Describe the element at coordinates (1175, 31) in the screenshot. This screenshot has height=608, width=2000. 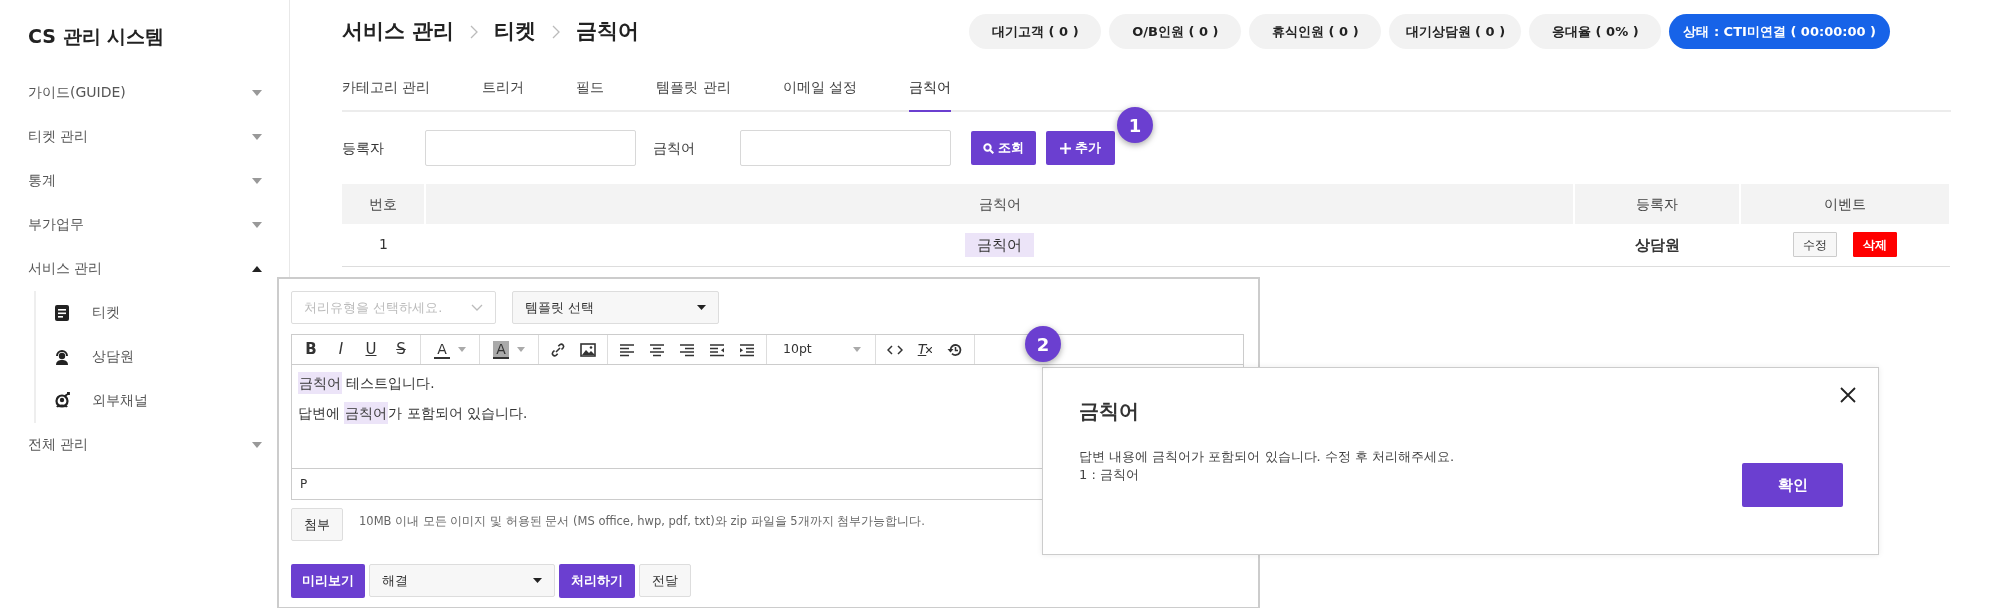
I see `counter-pill: O/B인원 ( 0 )` at that location.